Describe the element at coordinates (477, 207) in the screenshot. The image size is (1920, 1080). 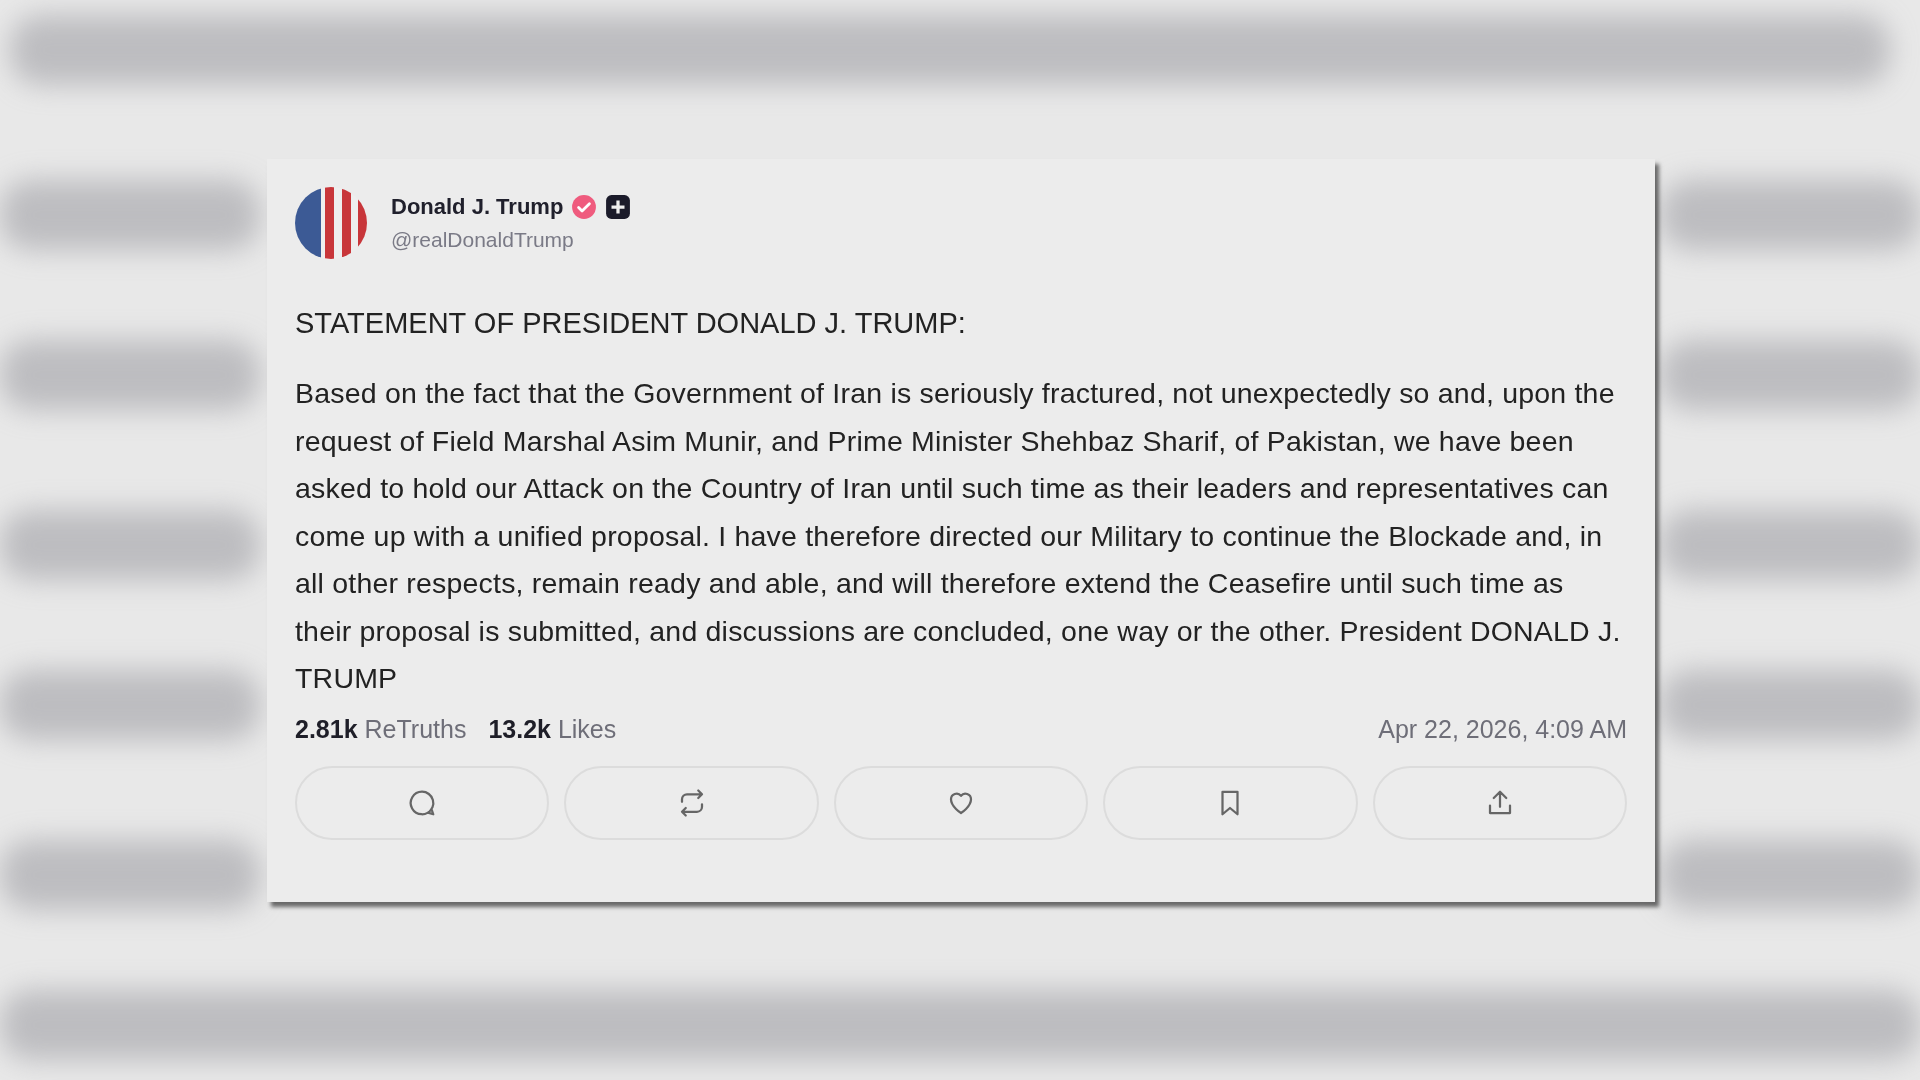
I see `author-name: Donald J. Trump` at that location.